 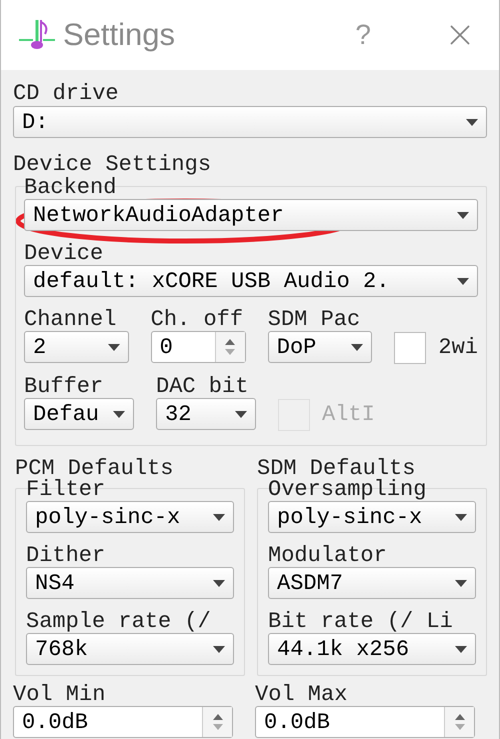 What do you see at coordinates (118, 622) in the screenshot?
I see `field-label: Sample rate (/` at bounding box center [118, 622].